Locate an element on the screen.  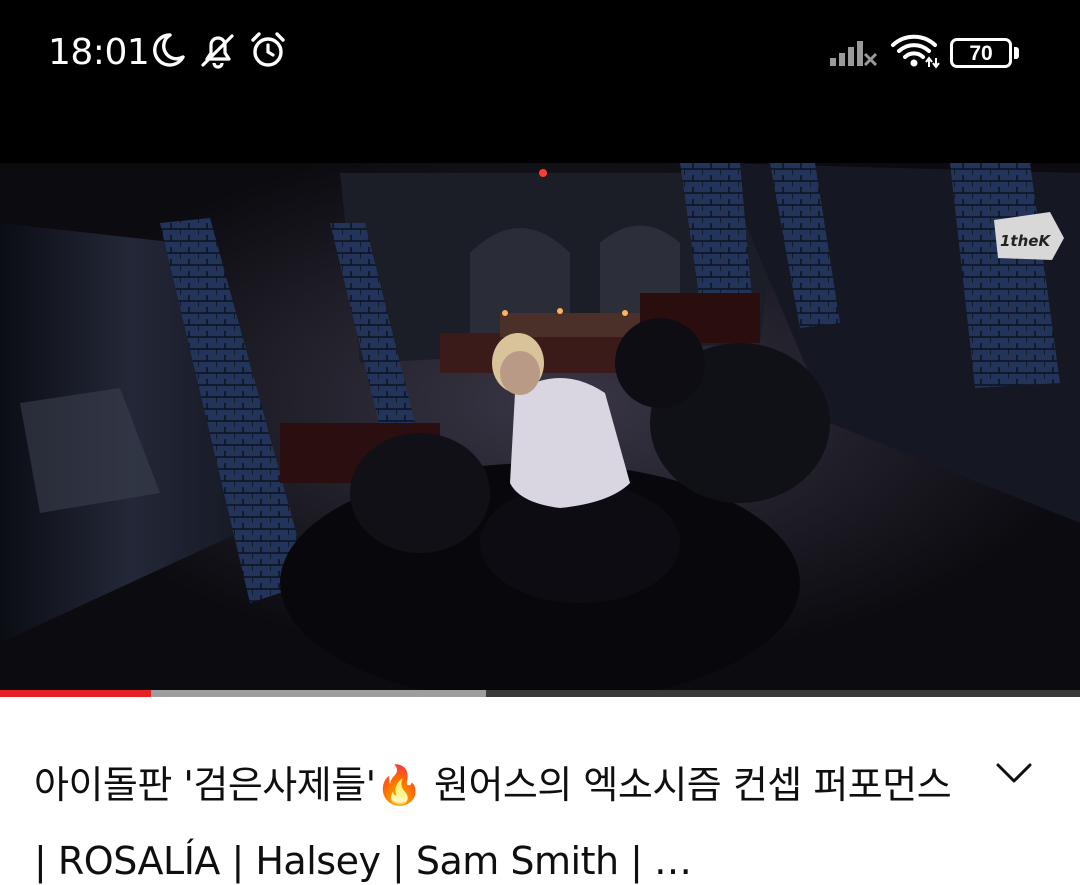
battery-icon: 70 is located at coordinates (981, 53).